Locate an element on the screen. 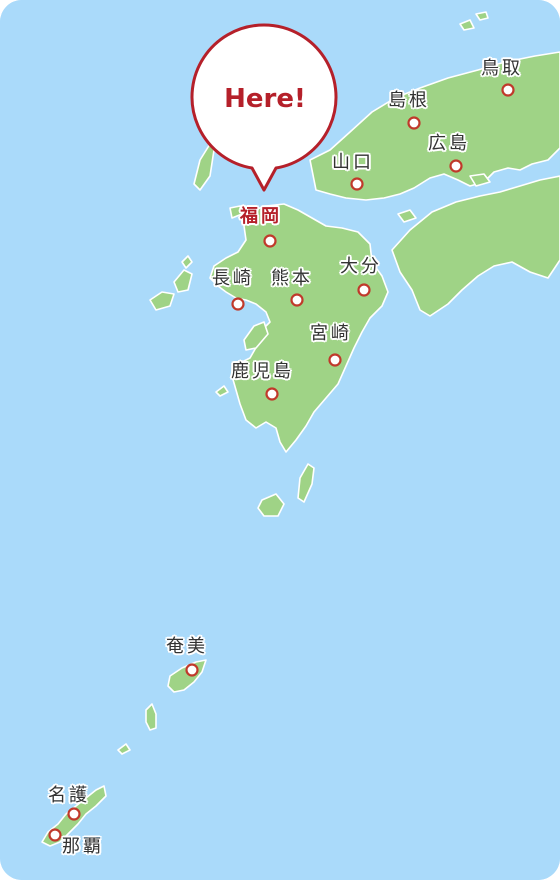 The image size is (560, 880). amami-marker is located at coordinates (192, 670).